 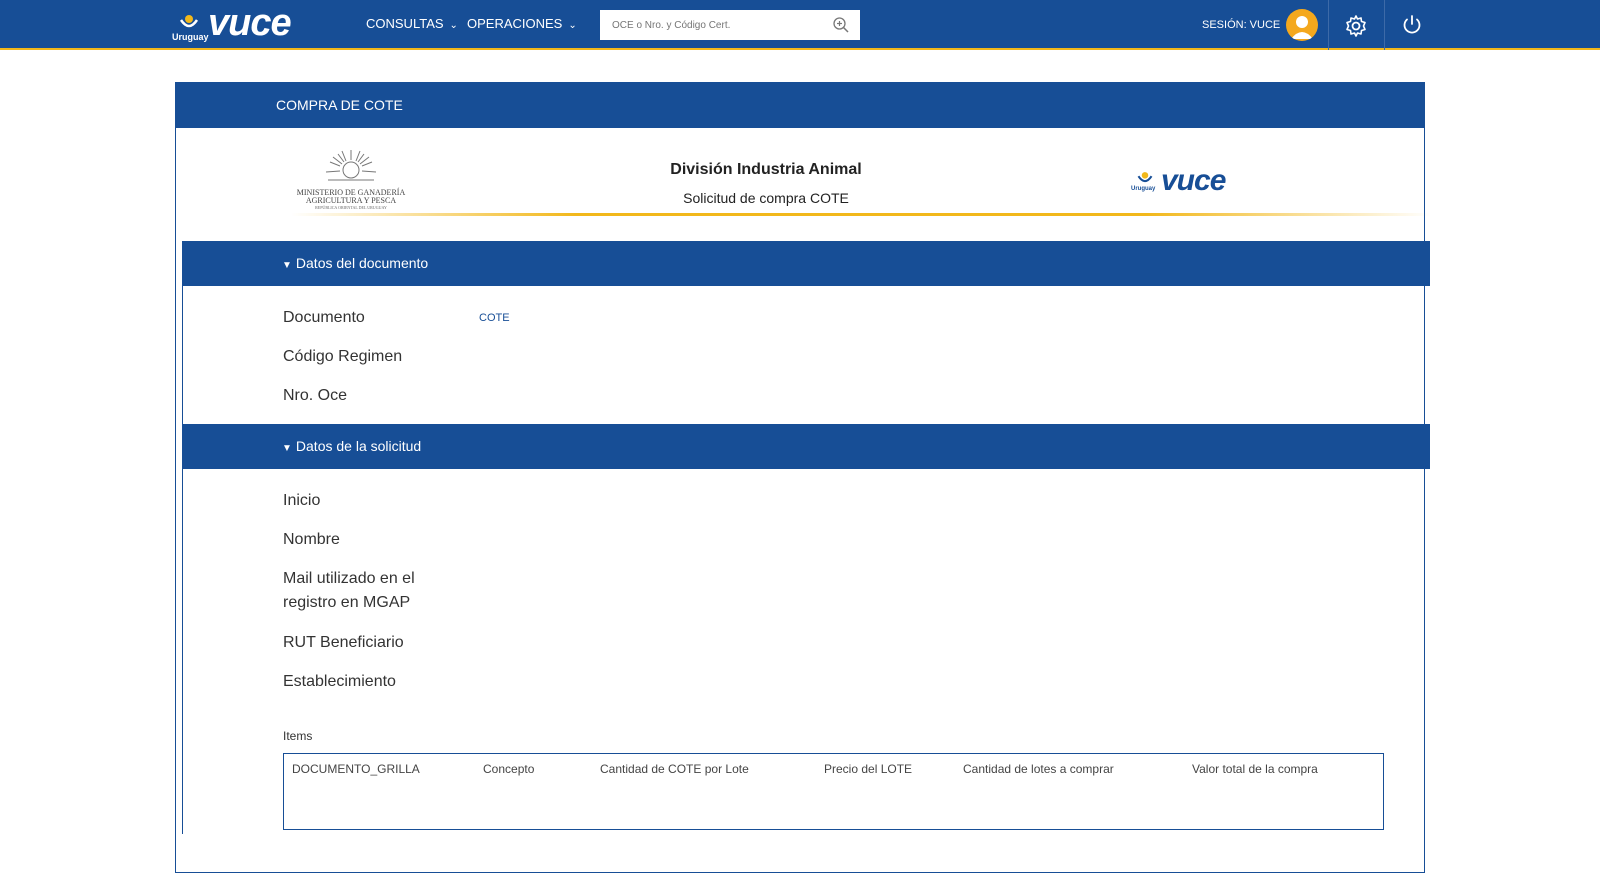 I want to click on grid-header-precio-lote: Precio del LOTE, so click(x=868, y=769).